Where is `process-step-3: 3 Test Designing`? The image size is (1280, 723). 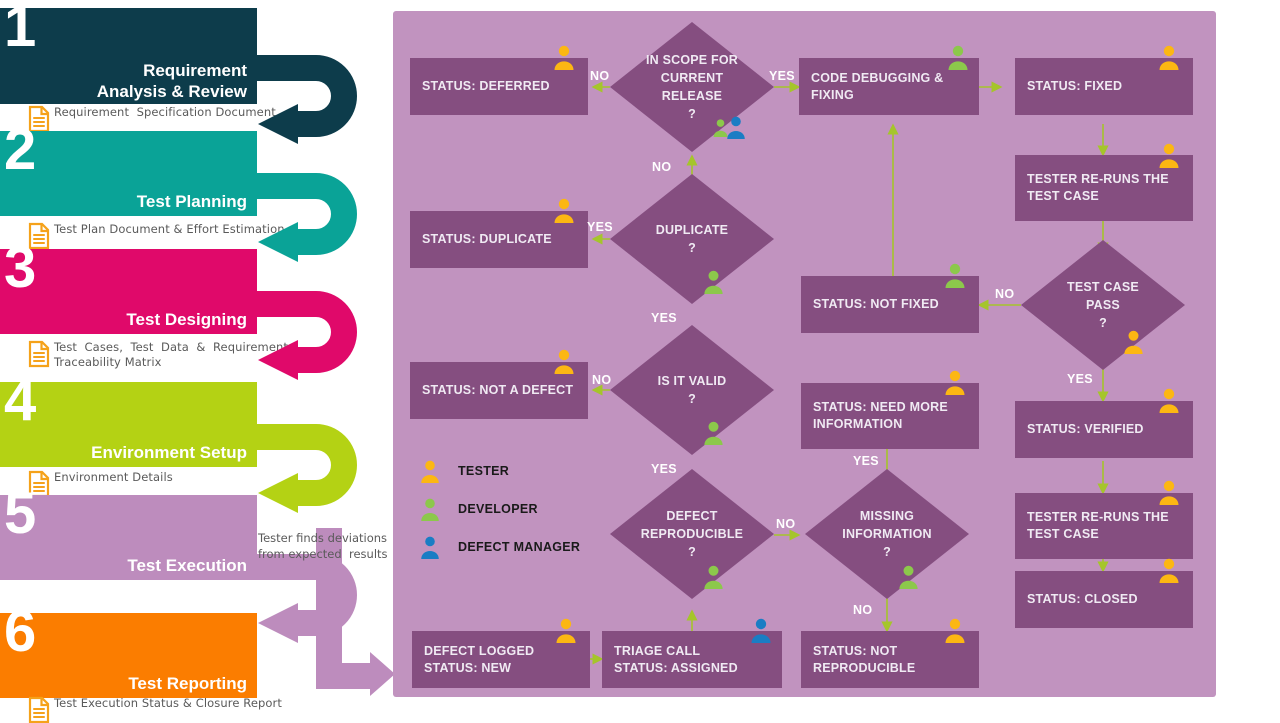 process-step-3: 3 Test Designing is located at coordinates (128, 286).